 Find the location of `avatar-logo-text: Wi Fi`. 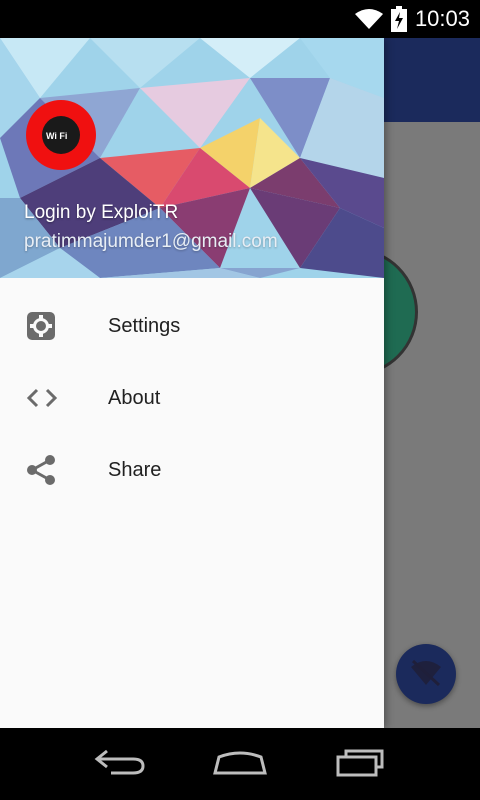

avatar-logo-text: Wi Fi is located at coordinates (56, 136).